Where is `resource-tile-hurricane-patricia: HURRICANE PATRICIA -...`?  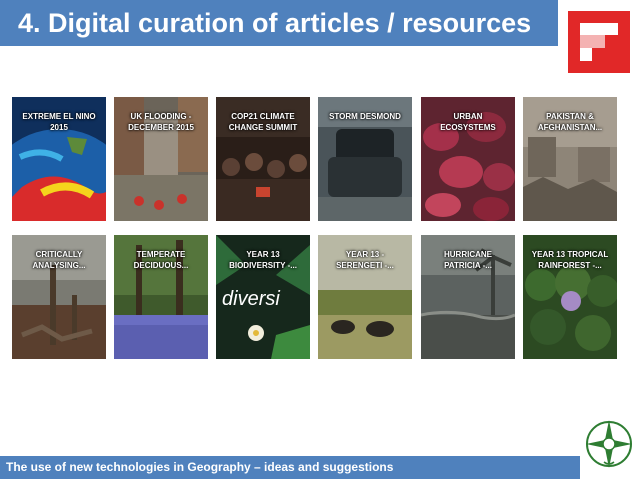 resource-tile-hurricane-patricia: HURRICANE PATRICIA -... is located at coordinates (468, 297).